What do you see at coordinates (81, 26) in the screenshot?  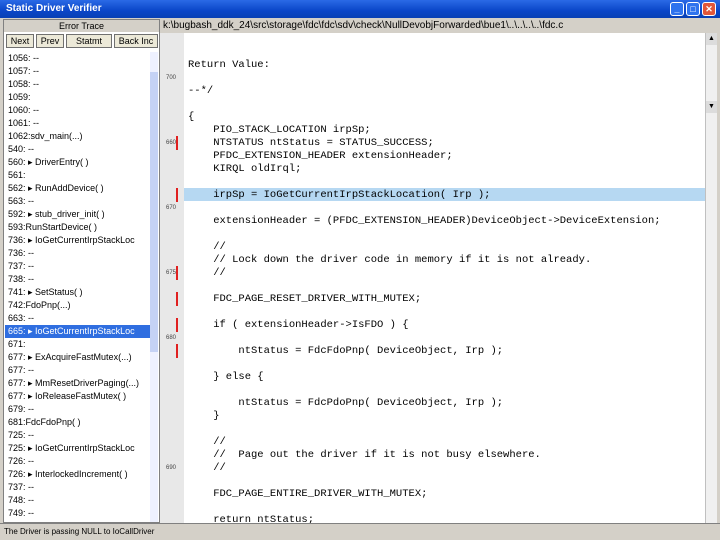 I see `trace-panel-header: Error Trace` at bounding box center [81, 26].